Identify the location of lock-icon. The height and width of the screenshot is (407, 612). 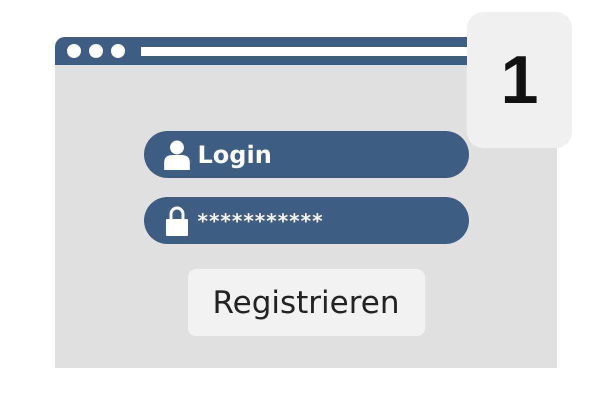
(177, 221).